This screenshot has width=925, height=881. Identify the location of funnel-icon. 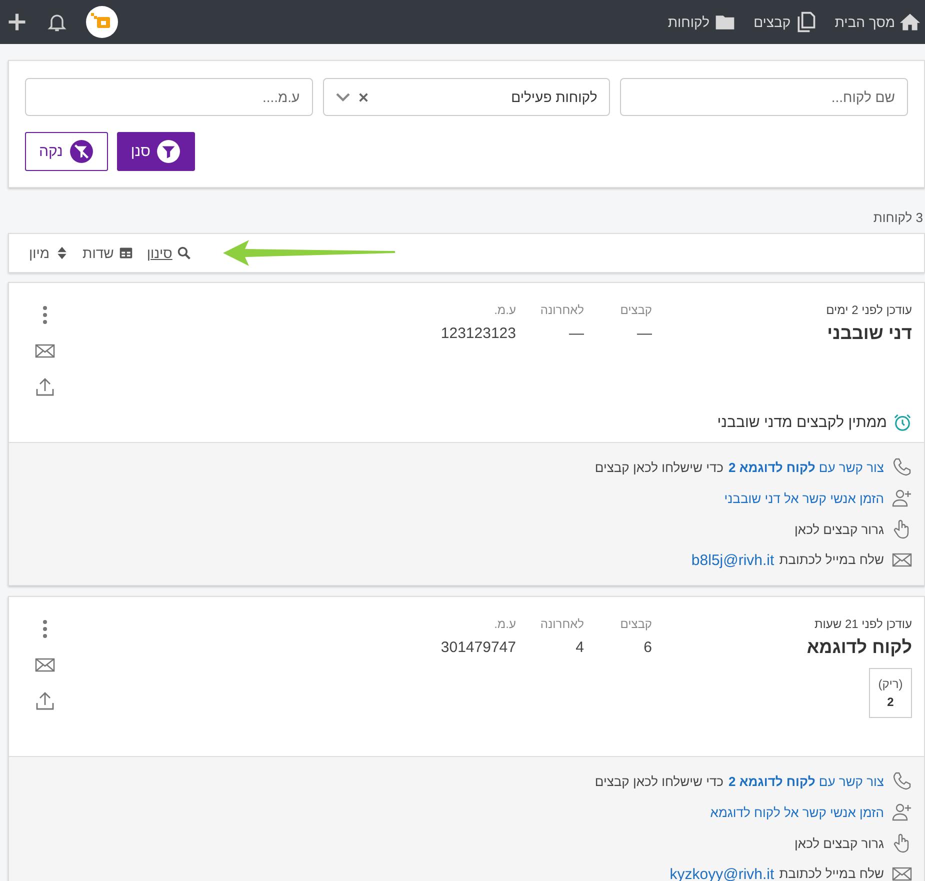
(169, 151).